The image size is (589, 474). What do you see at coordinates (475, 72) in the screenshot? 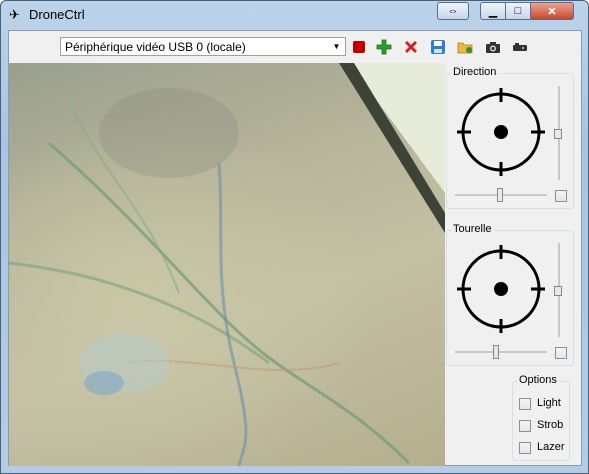
I see `direction-label: Direction` at bounding box center [475, 72].